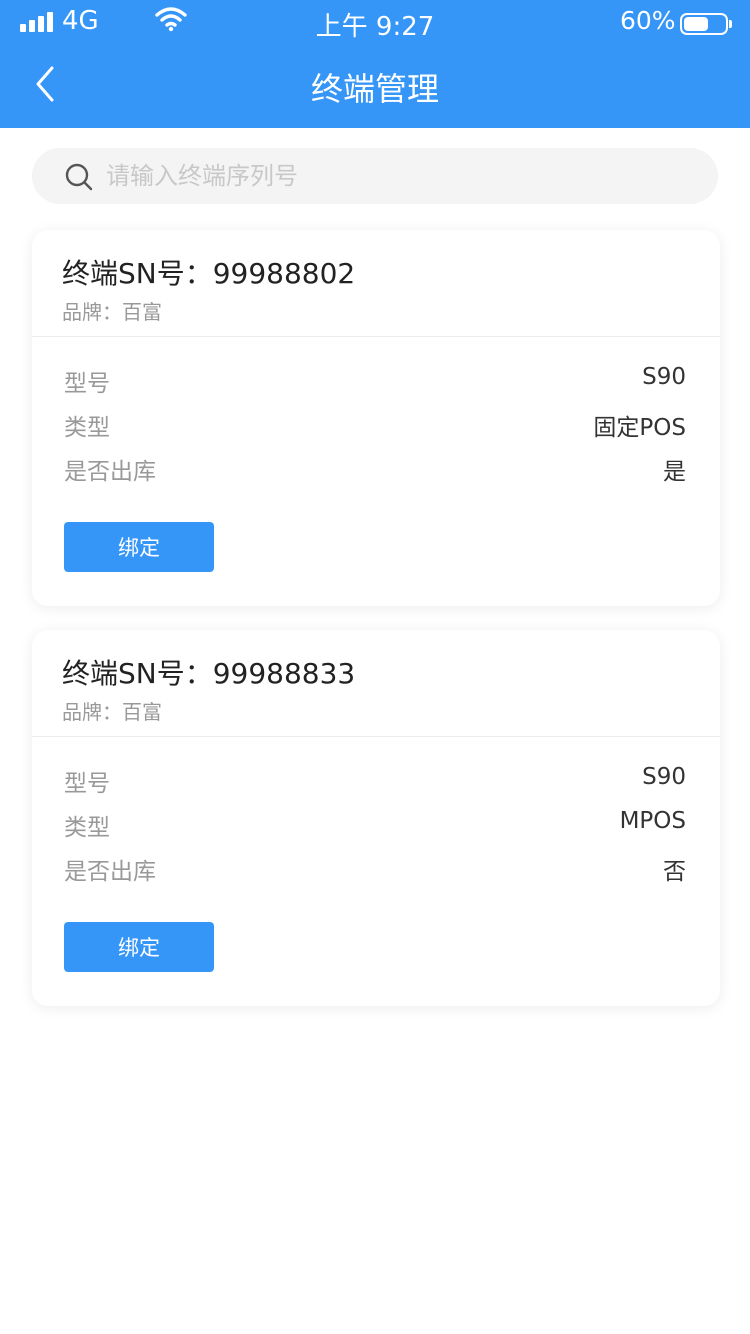  I want to click on battery-icon, so click(706, 24).